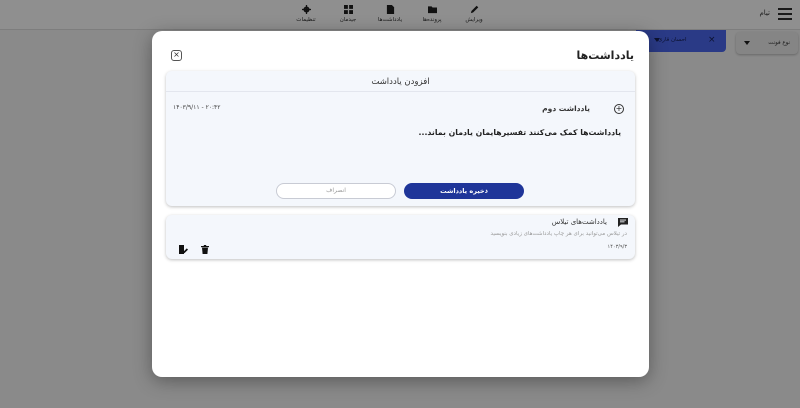 The image size is (800, 408). I want to click on folder-icon, so click(432, 10).